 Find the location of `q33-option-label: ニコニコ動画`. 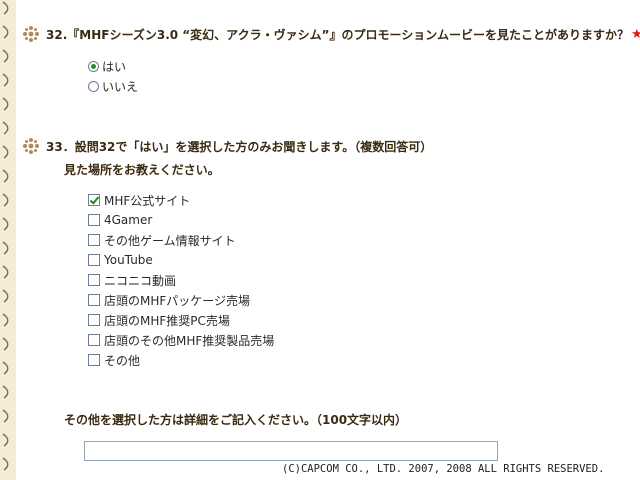

q33-option-label: ニコニコ動画 is located at coordinates (140, 280).